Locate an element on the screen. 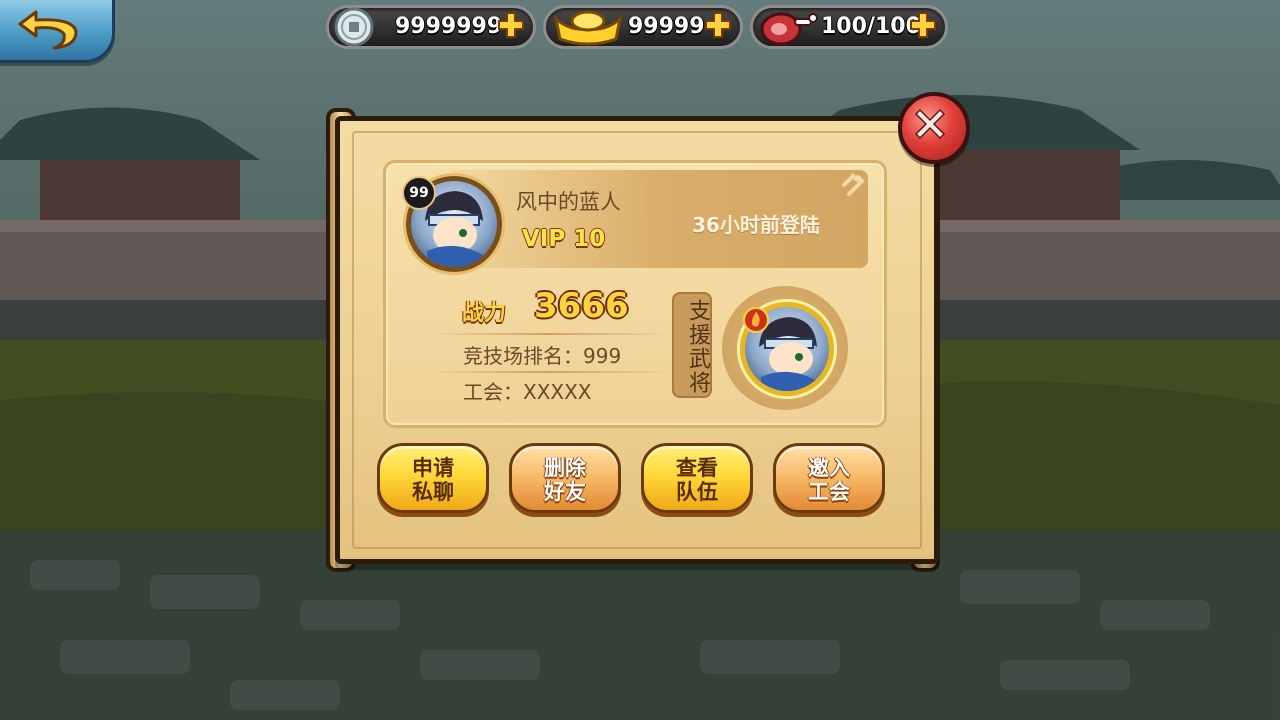 Image resolution: width=1280 pixels, height=720 pixels. vip-level: VIP 10 is located at coordinates (564, 239).